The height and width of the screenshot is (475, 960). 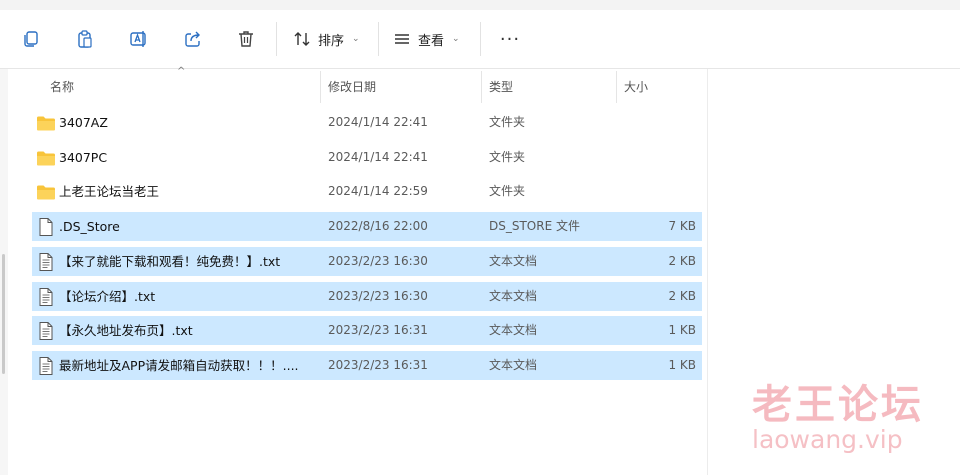 I want to click on command-bar: 排序 ⌄ 查看 ⌄ ···, so click(x=480, y=39).